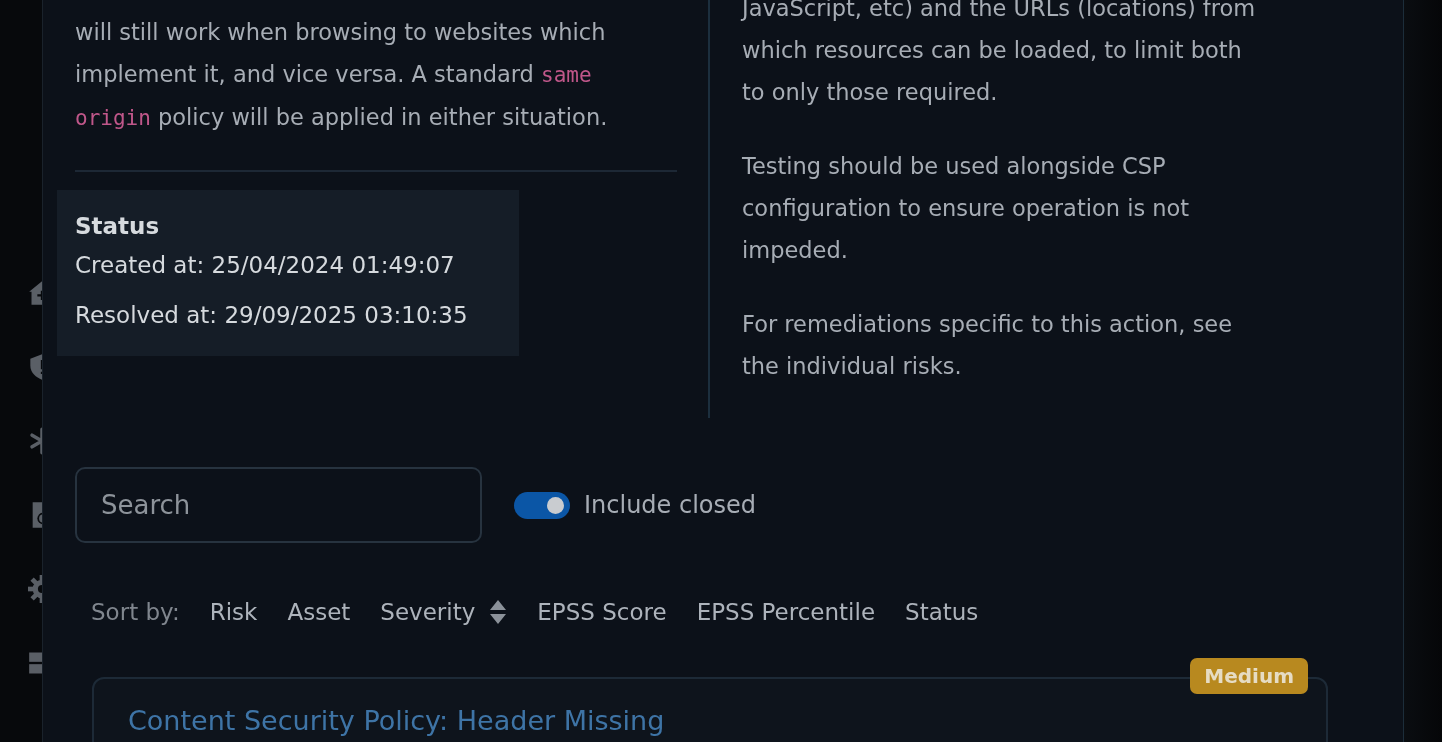 Image resolution: width=1442 pixels, height=742 pixels. I want to click on sort-option: Severity, so click(444, 612).